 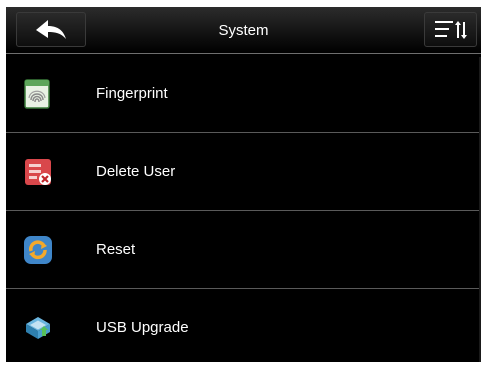 I want to click on menu-item-label: Reset, so click(x=116, y=249).